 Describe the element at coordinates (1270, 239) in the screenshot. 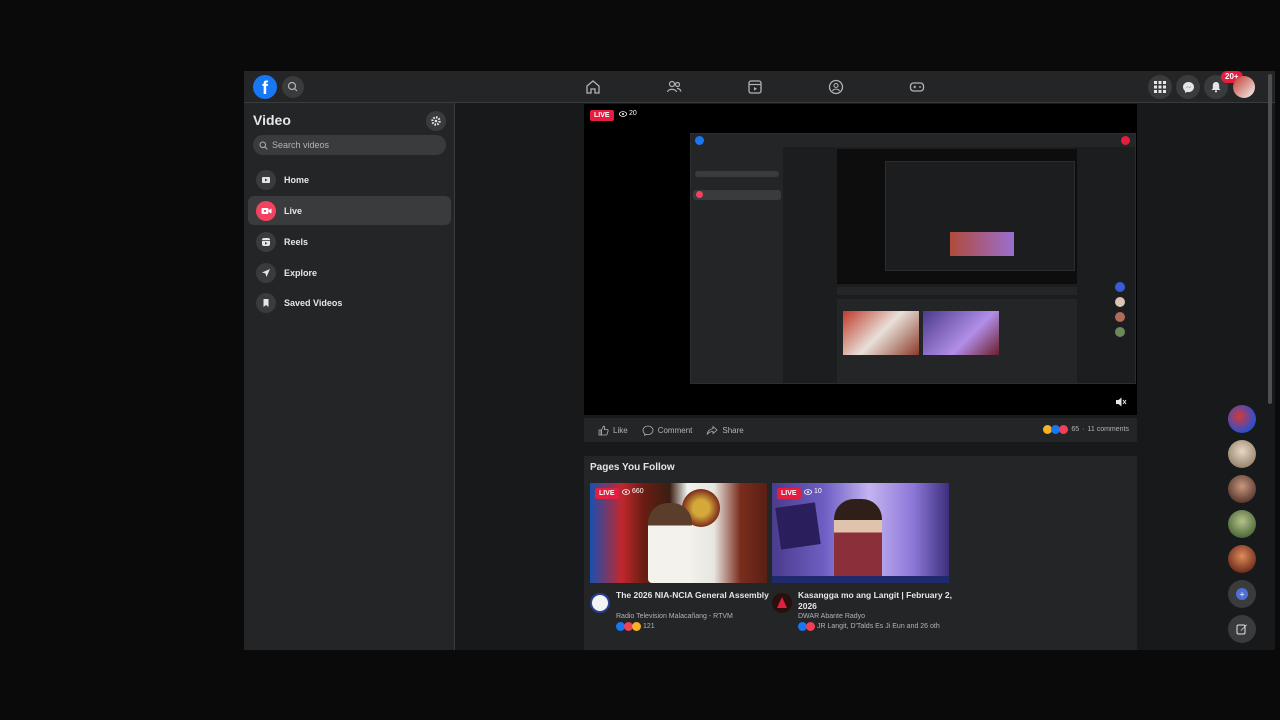

I see `page-scrollbar` at that location.